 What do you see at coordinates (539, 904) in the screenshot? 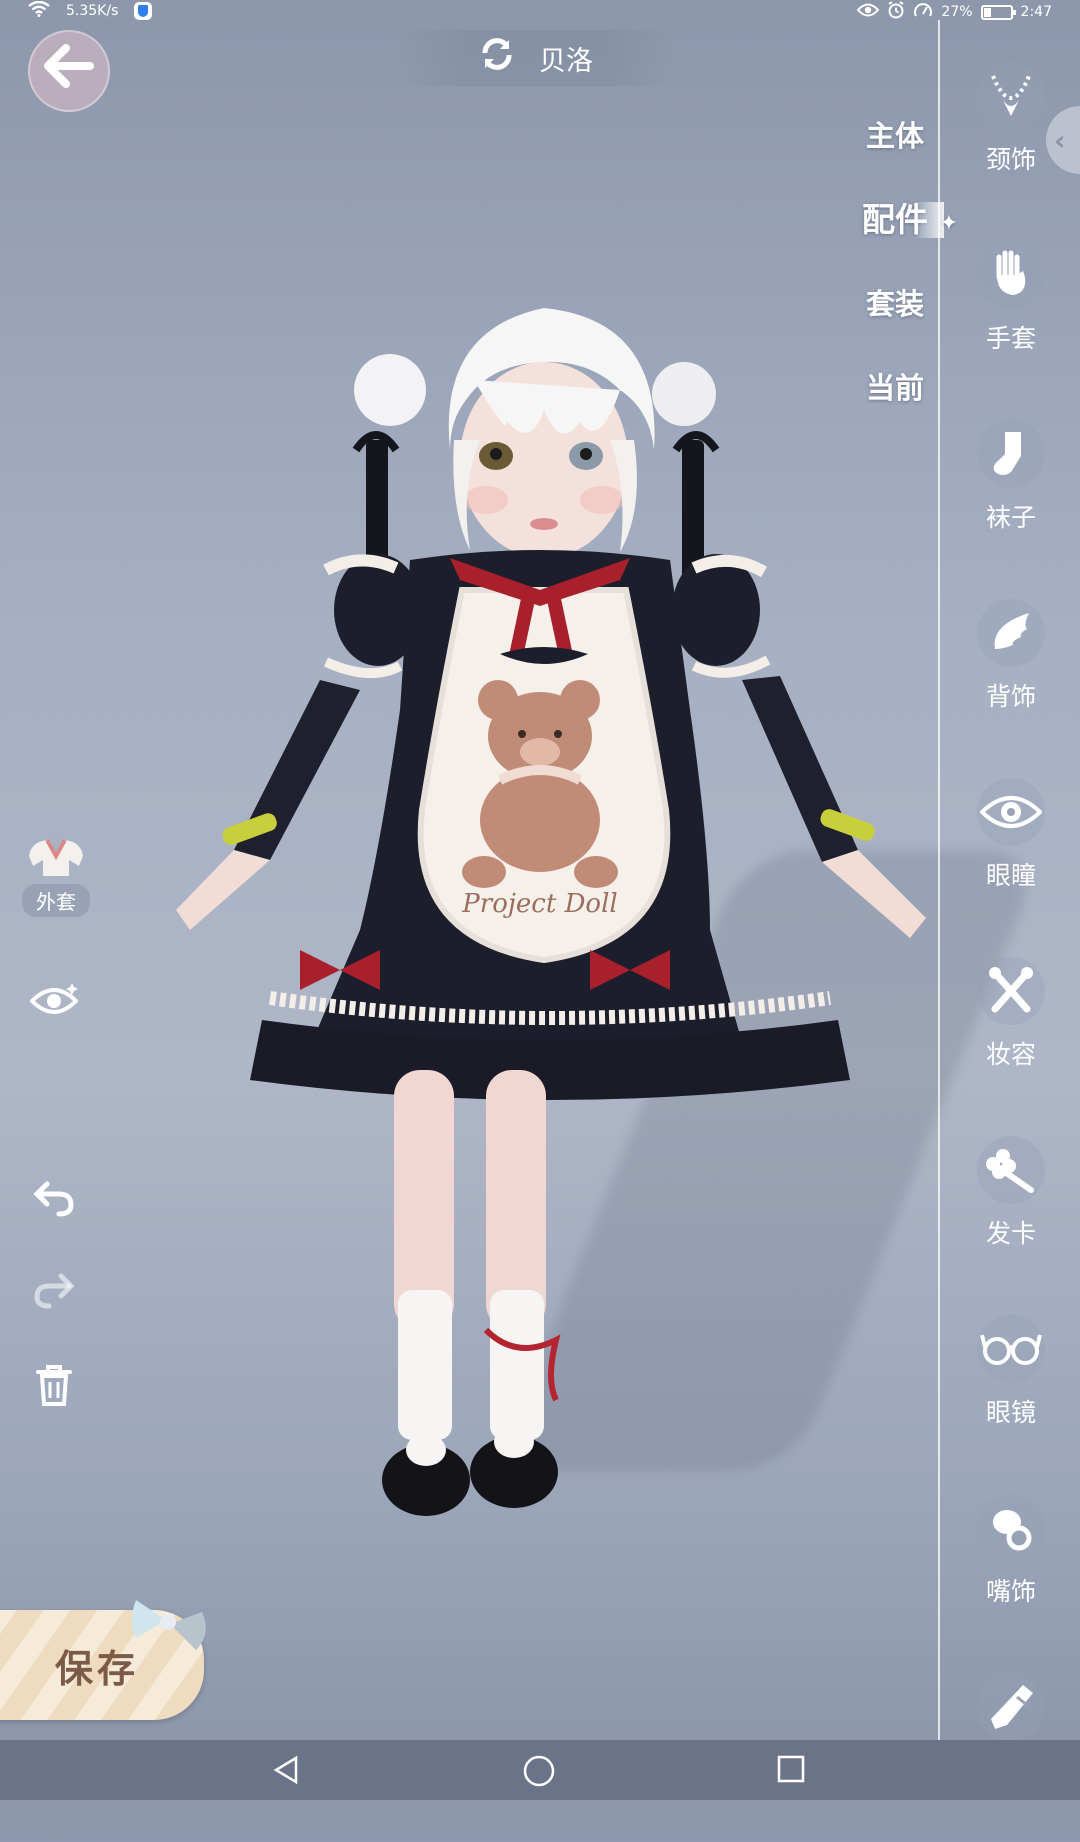
I see `apron-text: Project Doll` at bounding box center [539, 904].